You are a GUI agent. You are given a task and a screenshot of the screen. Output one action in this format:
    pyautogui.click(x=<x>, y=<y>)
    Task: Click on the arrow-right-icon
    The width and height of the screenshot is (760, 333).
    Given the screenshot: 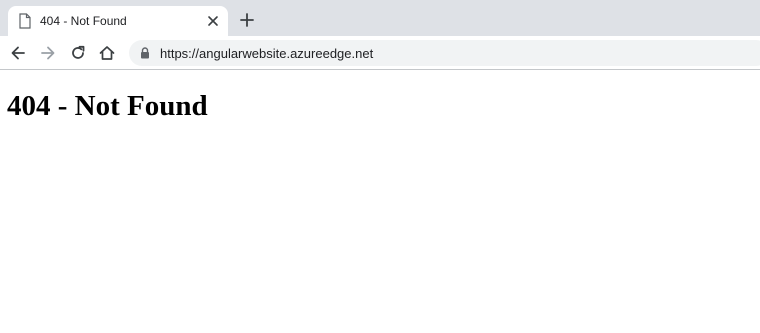 What is the action you would take?
    pyautogui.click(x=48, y=53)
    